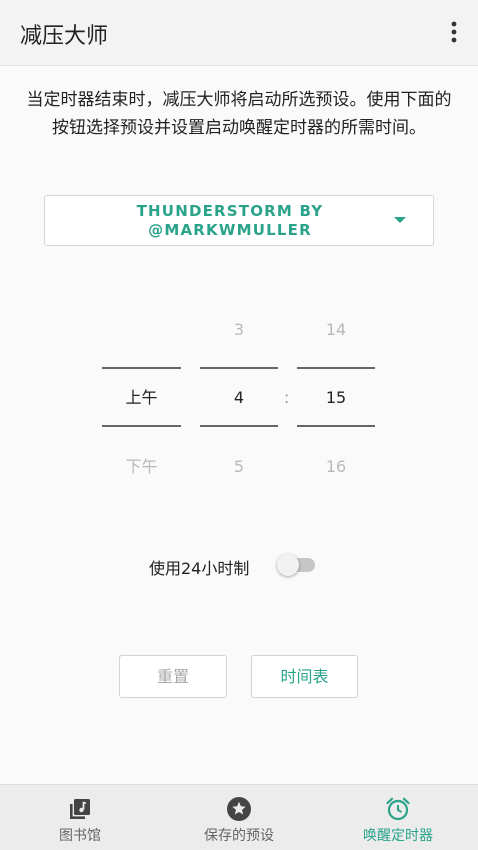  I want to click on ampm-picker: 上午 下午, so click(141, 400).